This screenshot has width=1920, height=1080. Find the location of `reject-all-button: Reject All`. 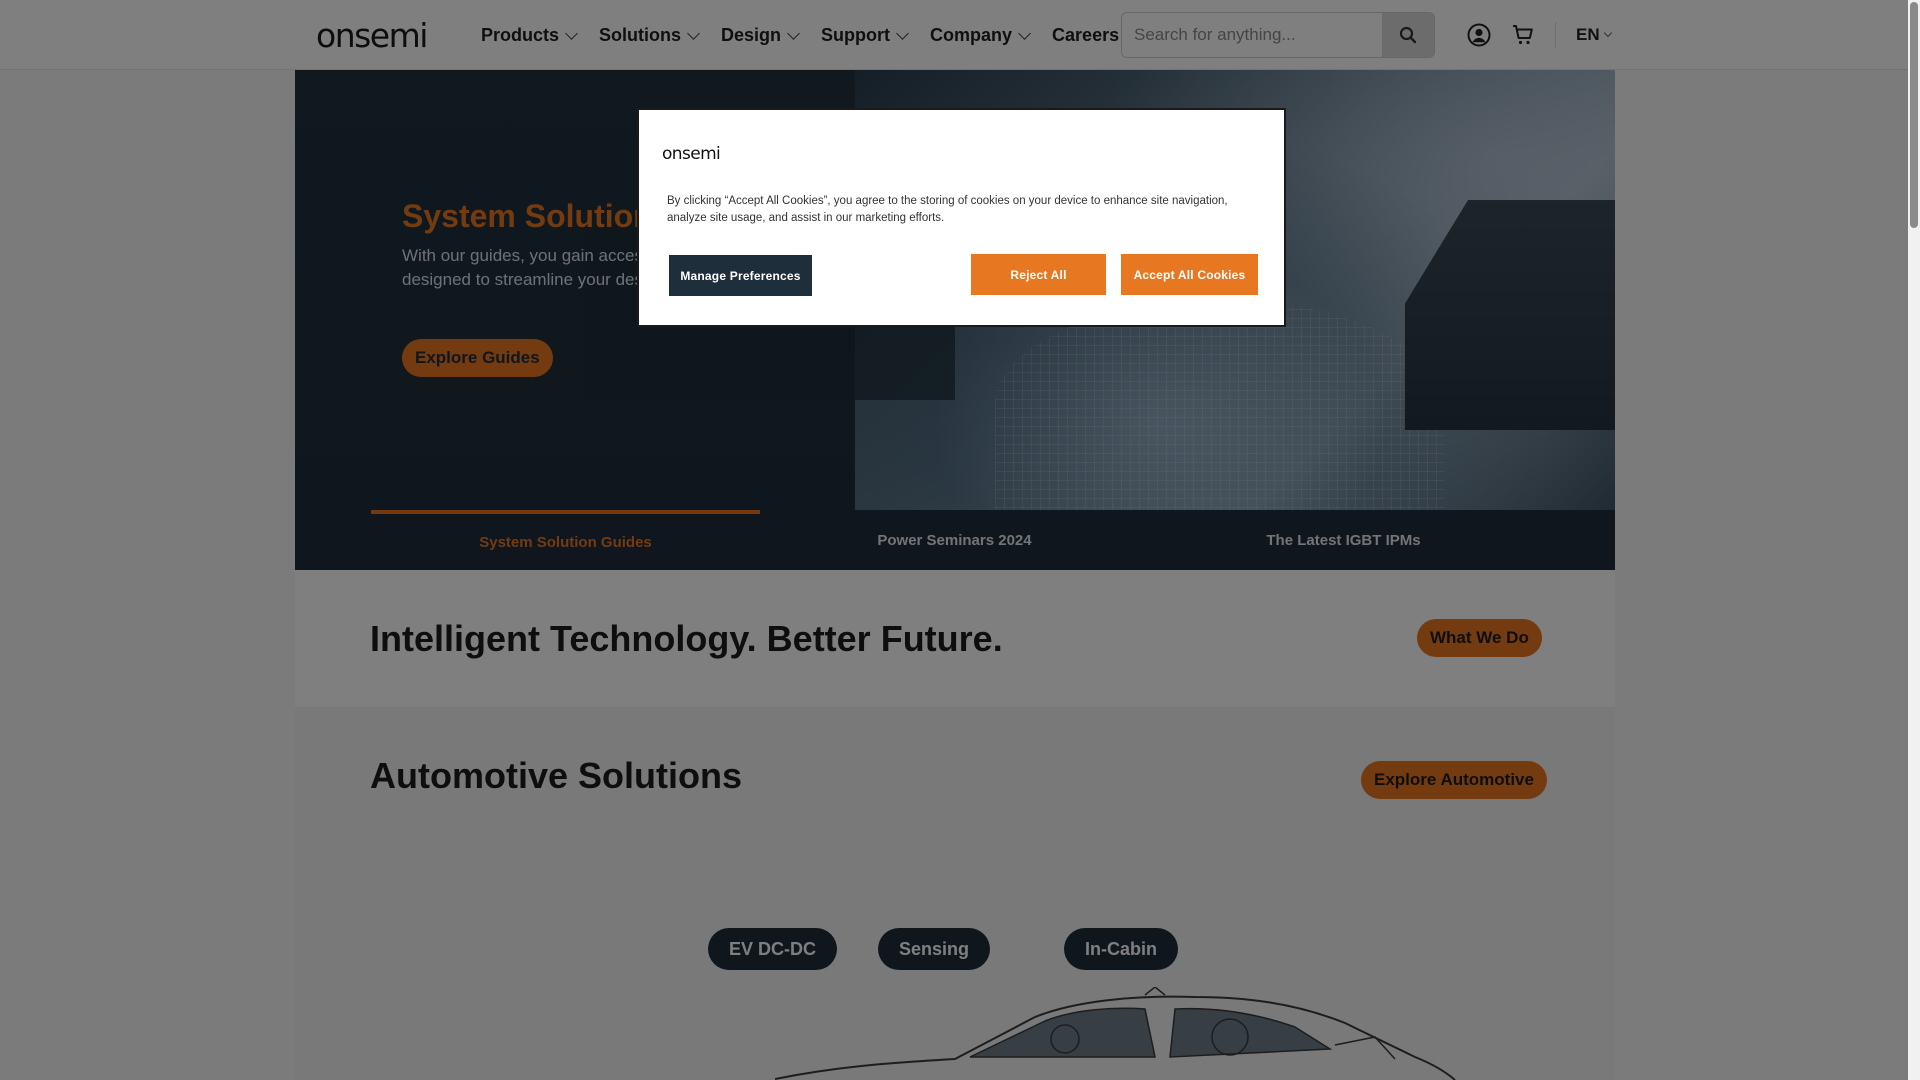

reject-all-button: Reject All is located at coordinates (1038, 274).